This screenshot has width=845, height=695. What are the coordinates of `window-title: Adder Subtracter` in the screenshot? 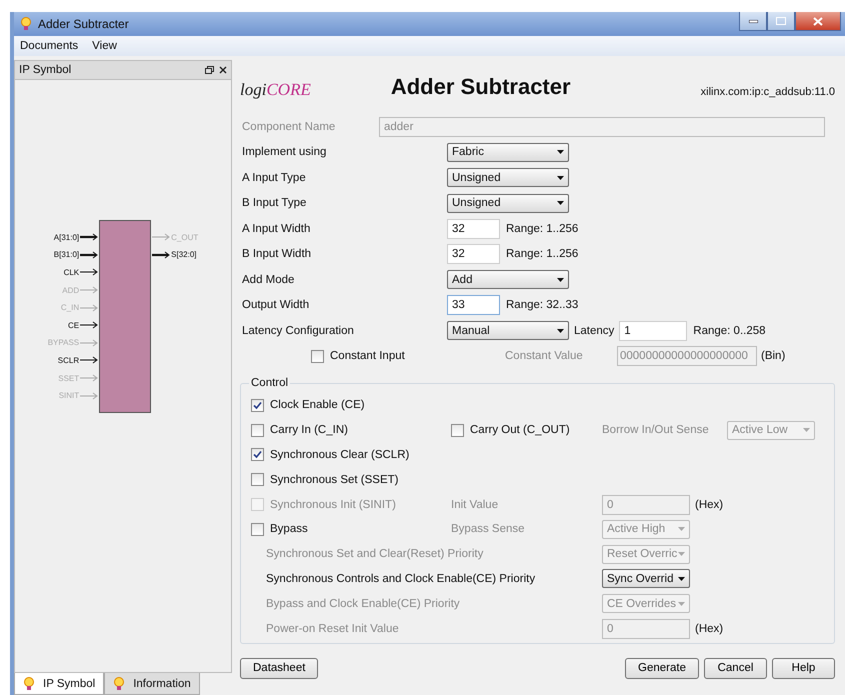 It's located at (84, 24).